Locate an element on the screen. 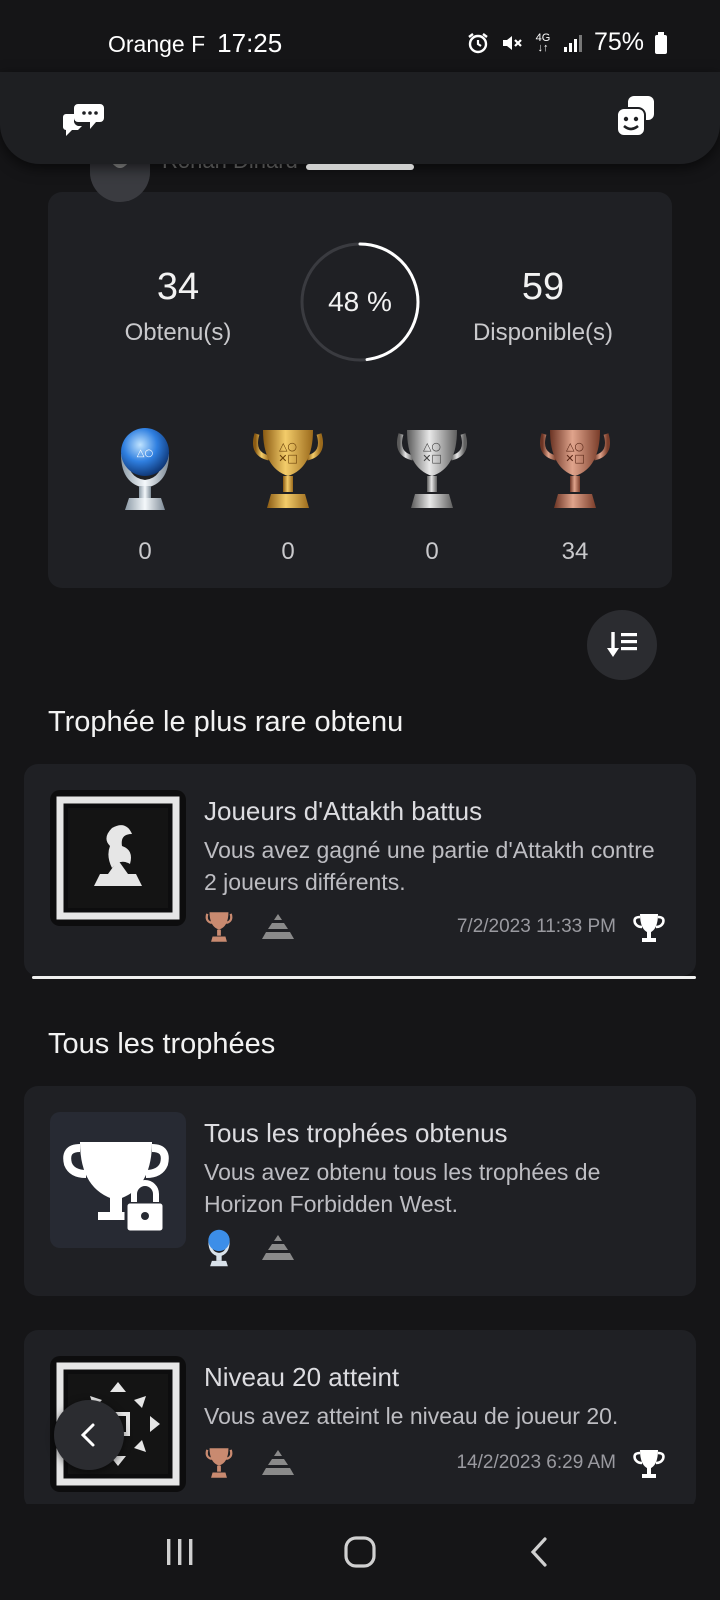  chat-icon is located at coordinates (83, 120).